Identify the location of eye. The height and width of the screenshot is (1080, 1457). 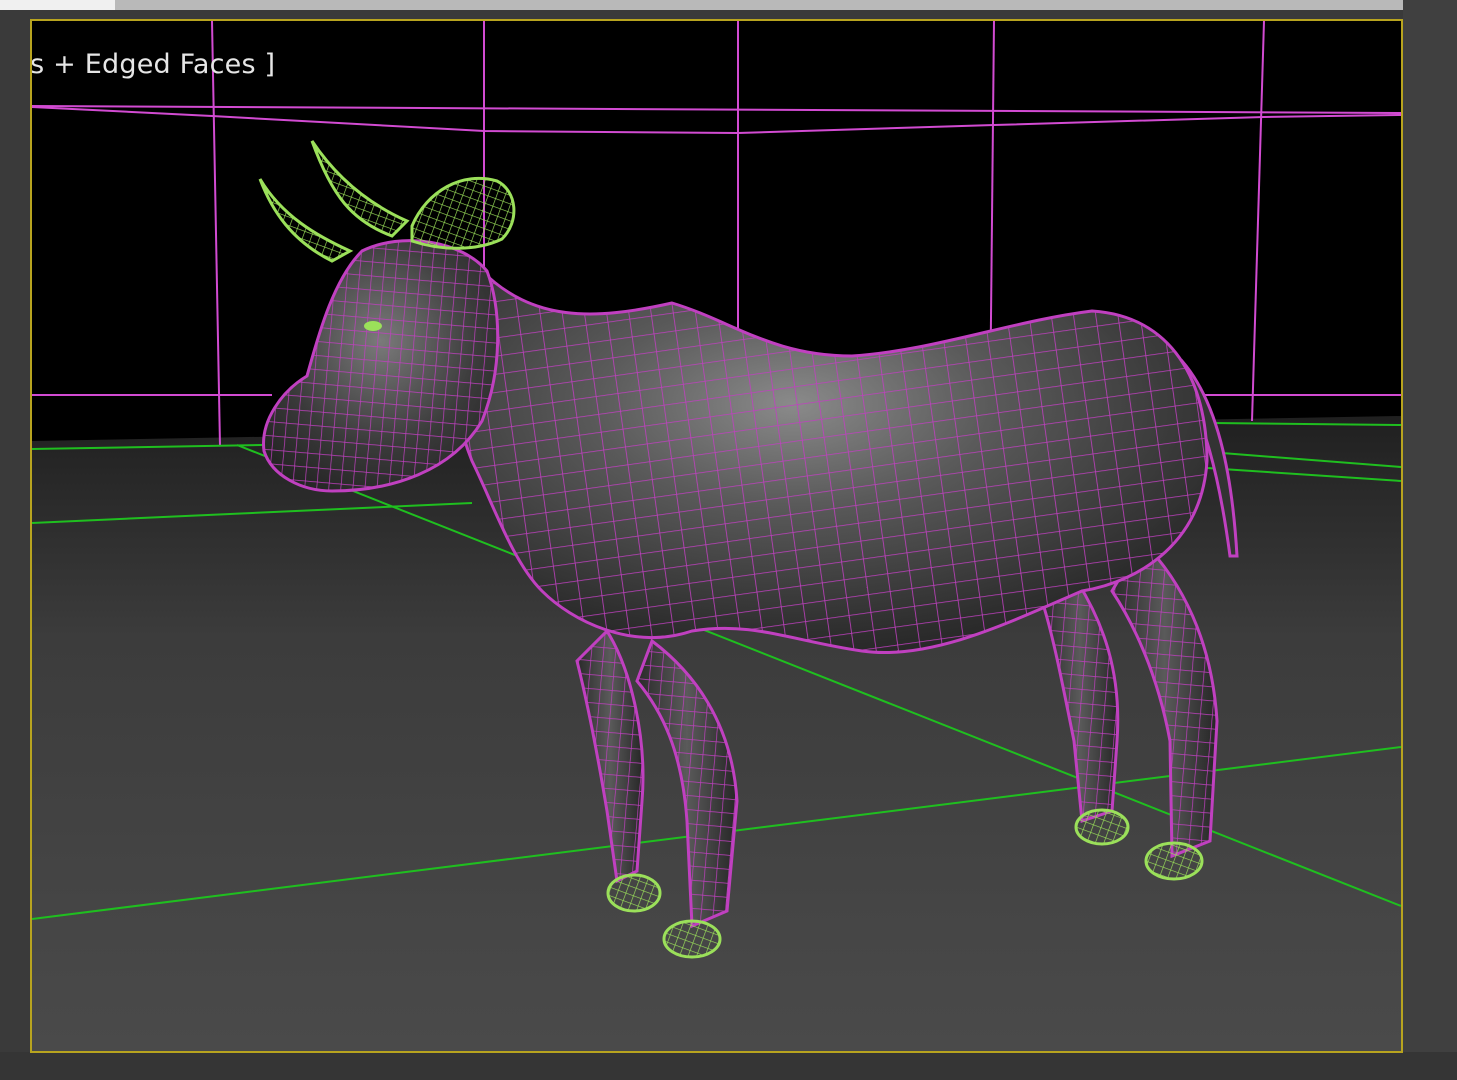
(373, 326).